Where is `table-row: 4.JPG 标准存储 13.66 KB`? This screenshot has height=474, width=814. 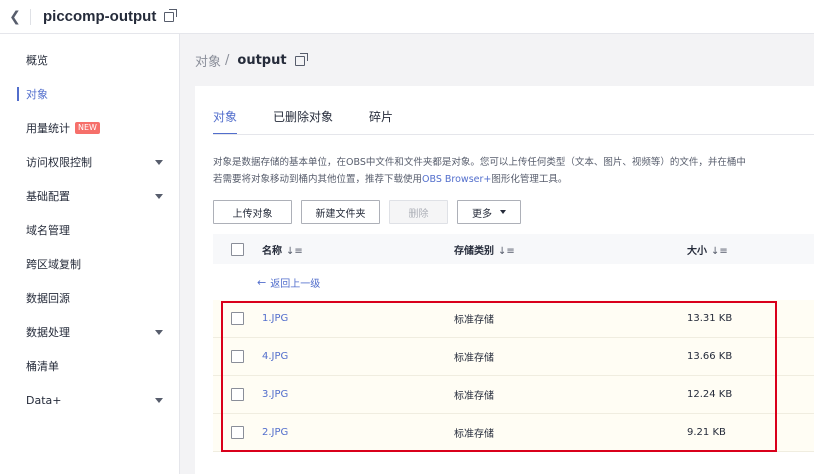
table-row: 4.JPG 标准存储 13.66 KB is located at coordinates (513, 357).